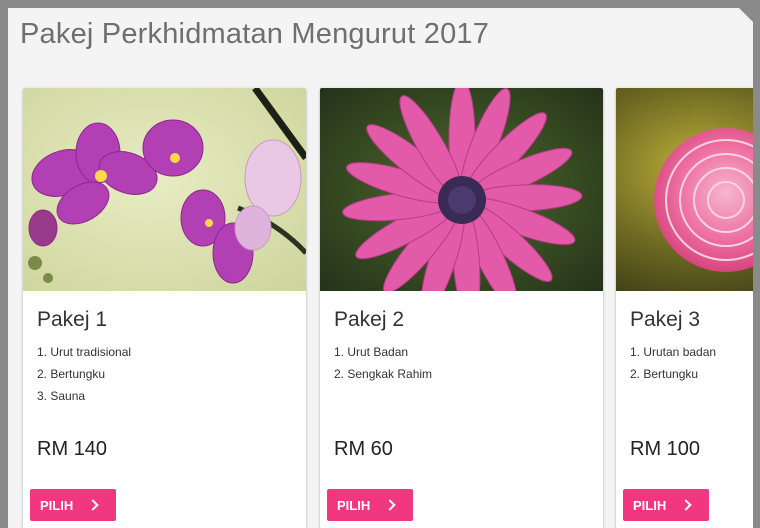 This screenshot has height=528, width=760. I want to click on feature-list: 1. Urut Badan 2. Sengkak Rahim, so click(383, 366).